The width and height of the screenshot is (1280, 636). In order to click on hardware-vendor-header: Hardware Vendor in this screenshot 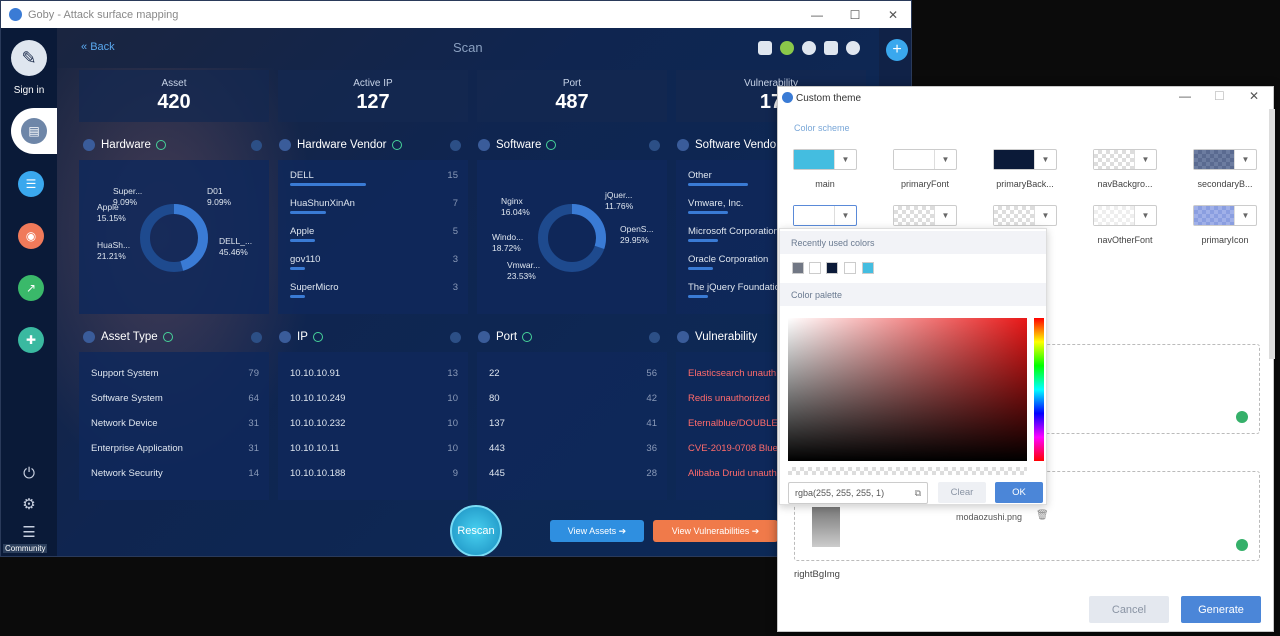, I will do `click(340, 145)`.